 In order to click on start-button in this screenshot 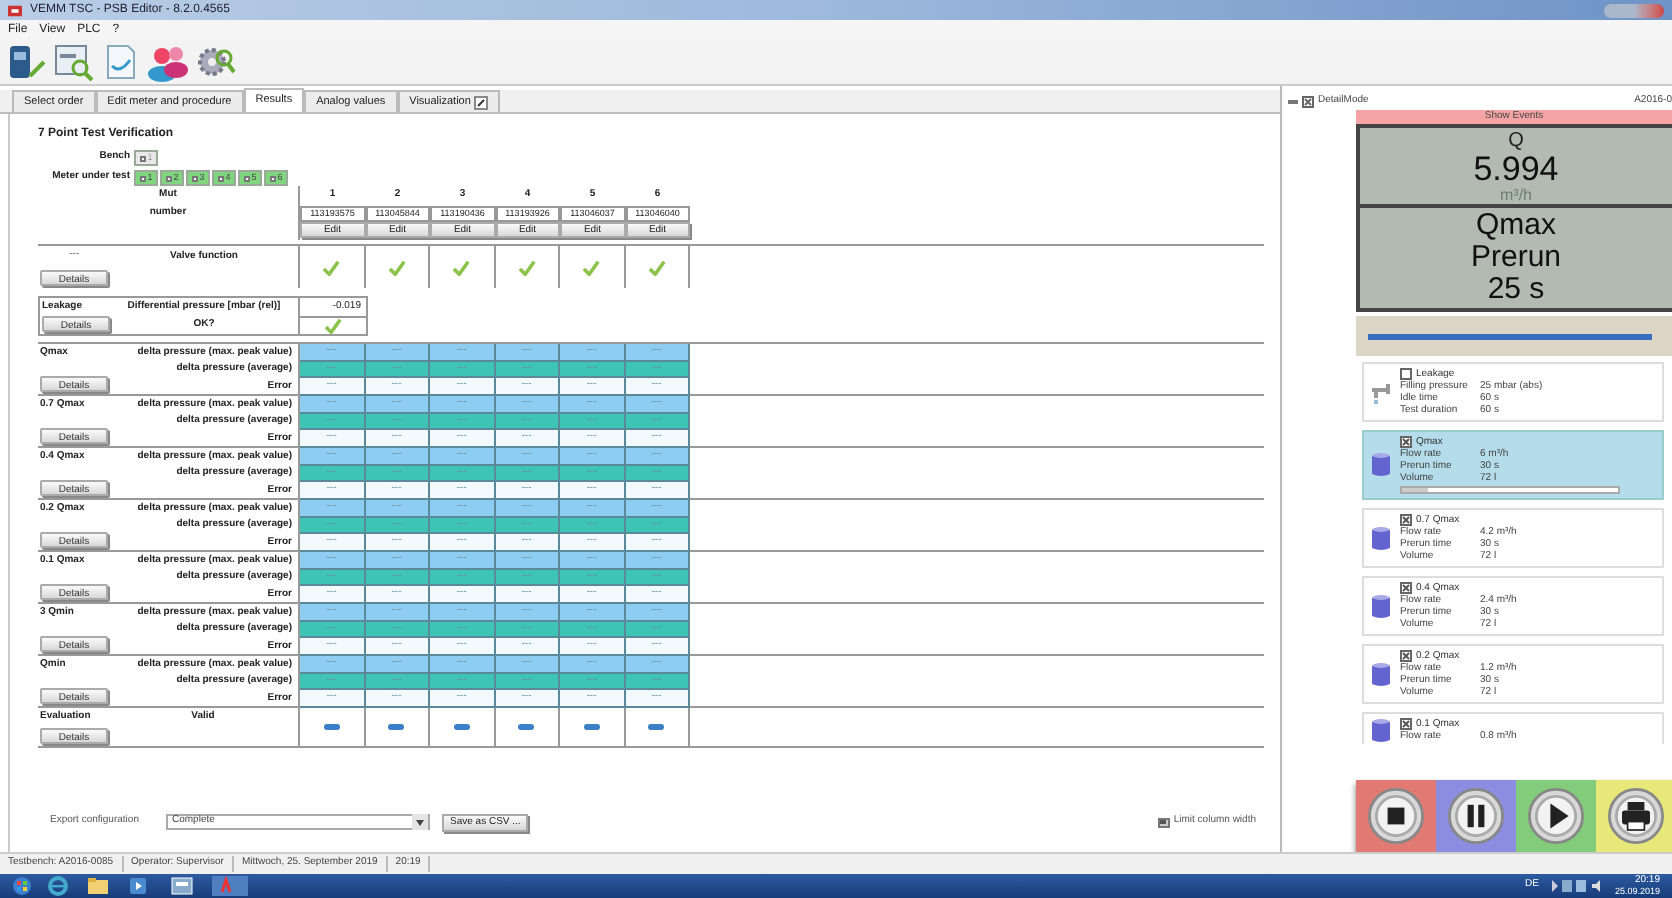, I will do `click(22, 886)`.